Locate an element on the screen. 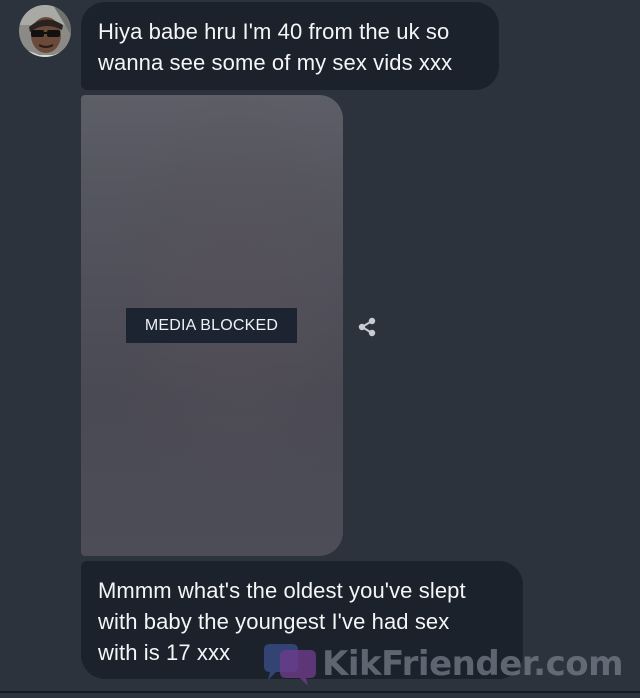  message-text-line: Mmmm what's the oldest you've slept is located at coordinates (282, 590).